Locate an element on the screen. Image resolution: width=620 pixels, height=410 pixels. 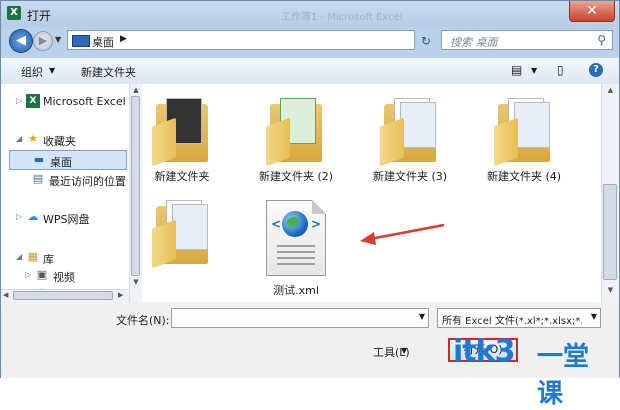
sidebar-item-label: WPS网盘 is located at coordinates (66, 219).